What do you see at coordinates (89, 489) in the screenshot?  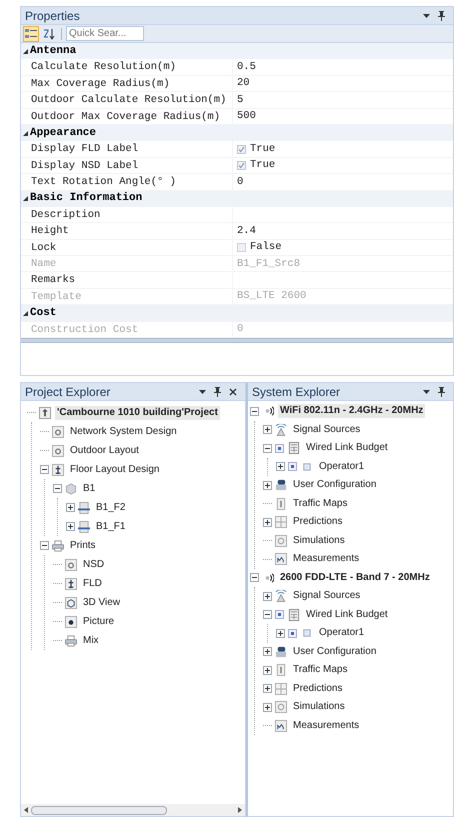 I see `tree-item: B1` at bounding box center [89, 489].